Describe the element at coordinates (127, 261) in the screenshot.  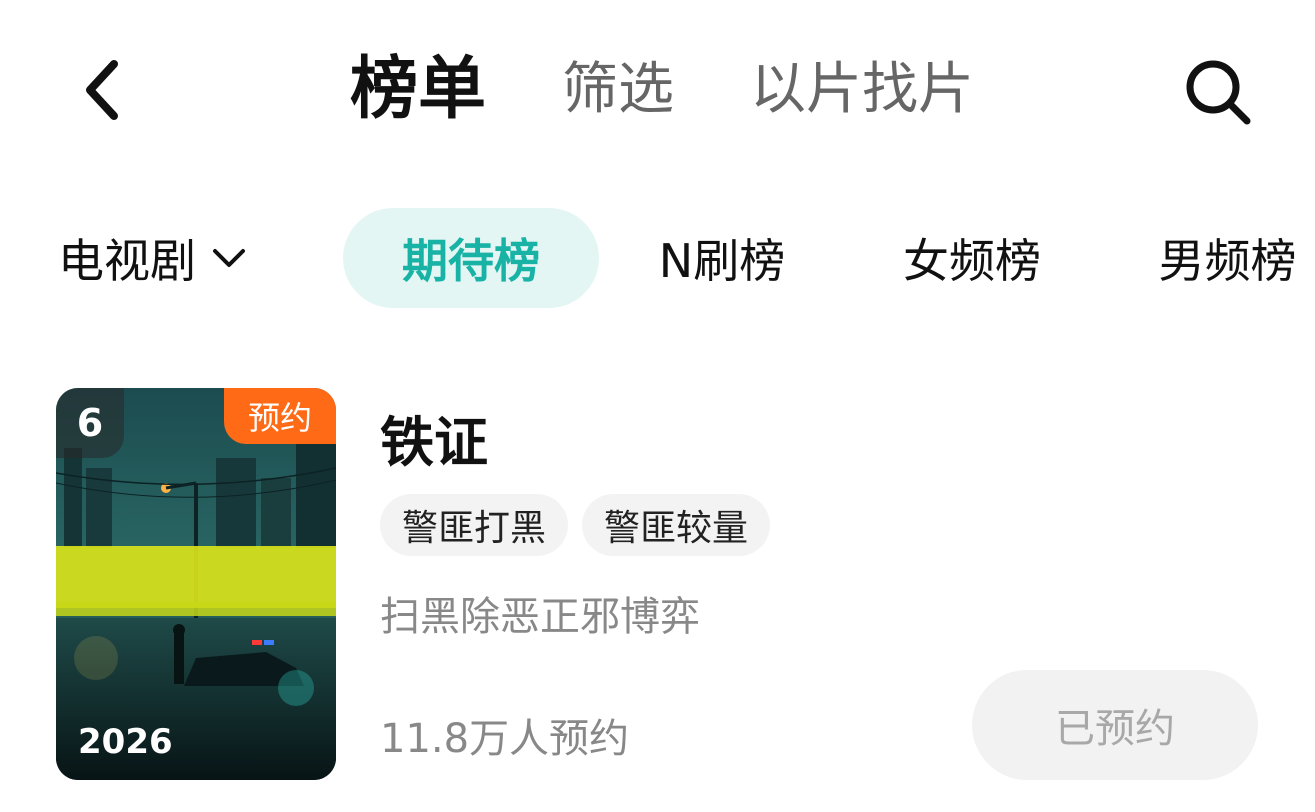
I see `category-dropdown-label: 电视剧` at that location.